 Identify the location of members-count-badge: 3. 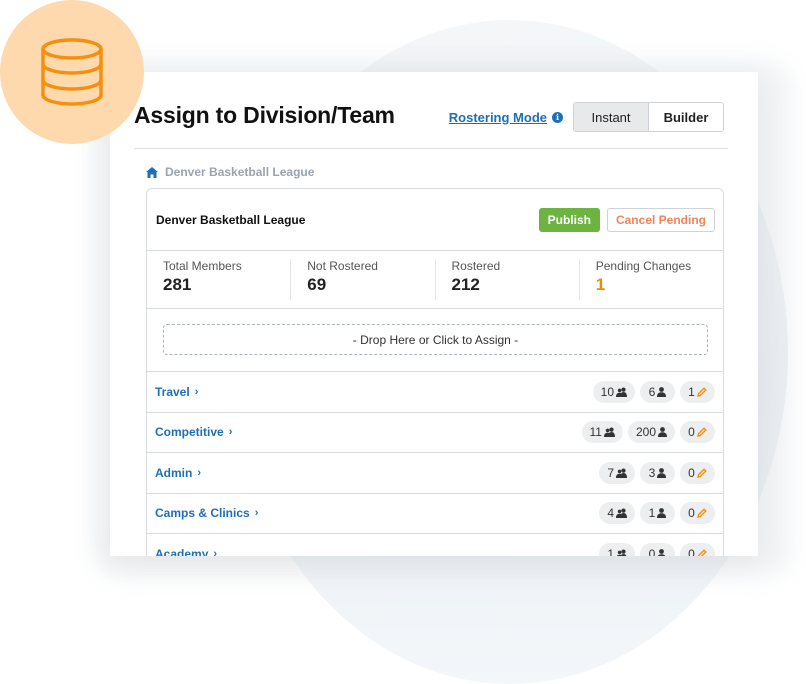
(657, 472).